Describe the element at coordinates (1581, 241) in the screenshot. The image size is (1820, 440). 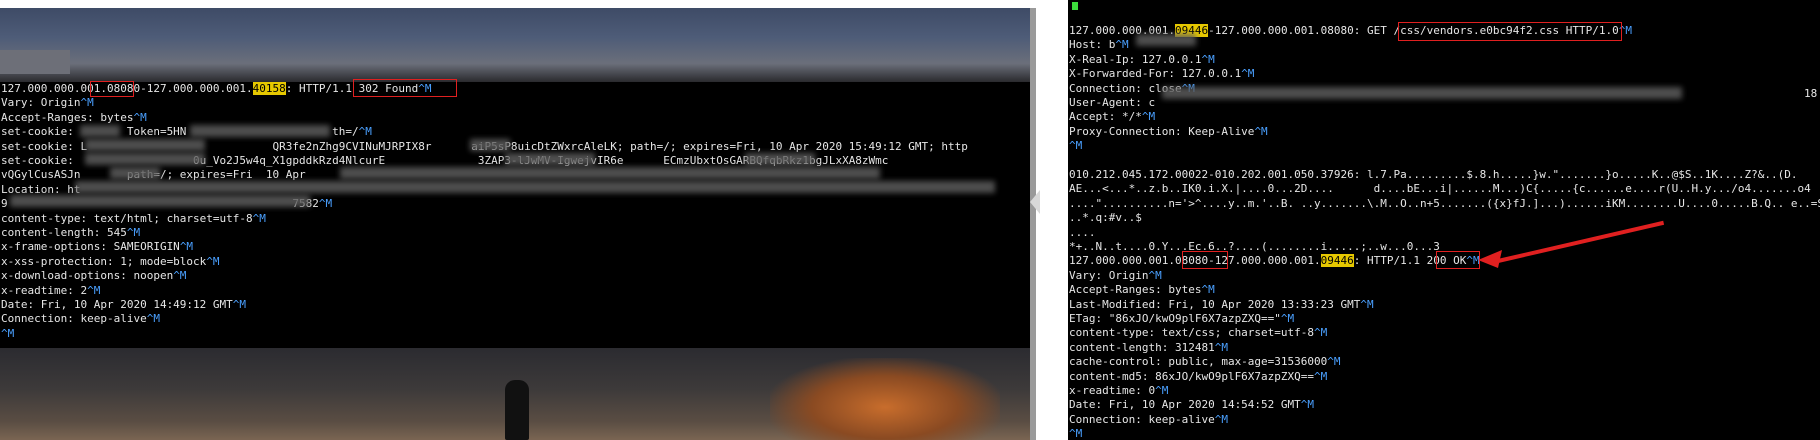
I see `annotation-arrow` at that location.